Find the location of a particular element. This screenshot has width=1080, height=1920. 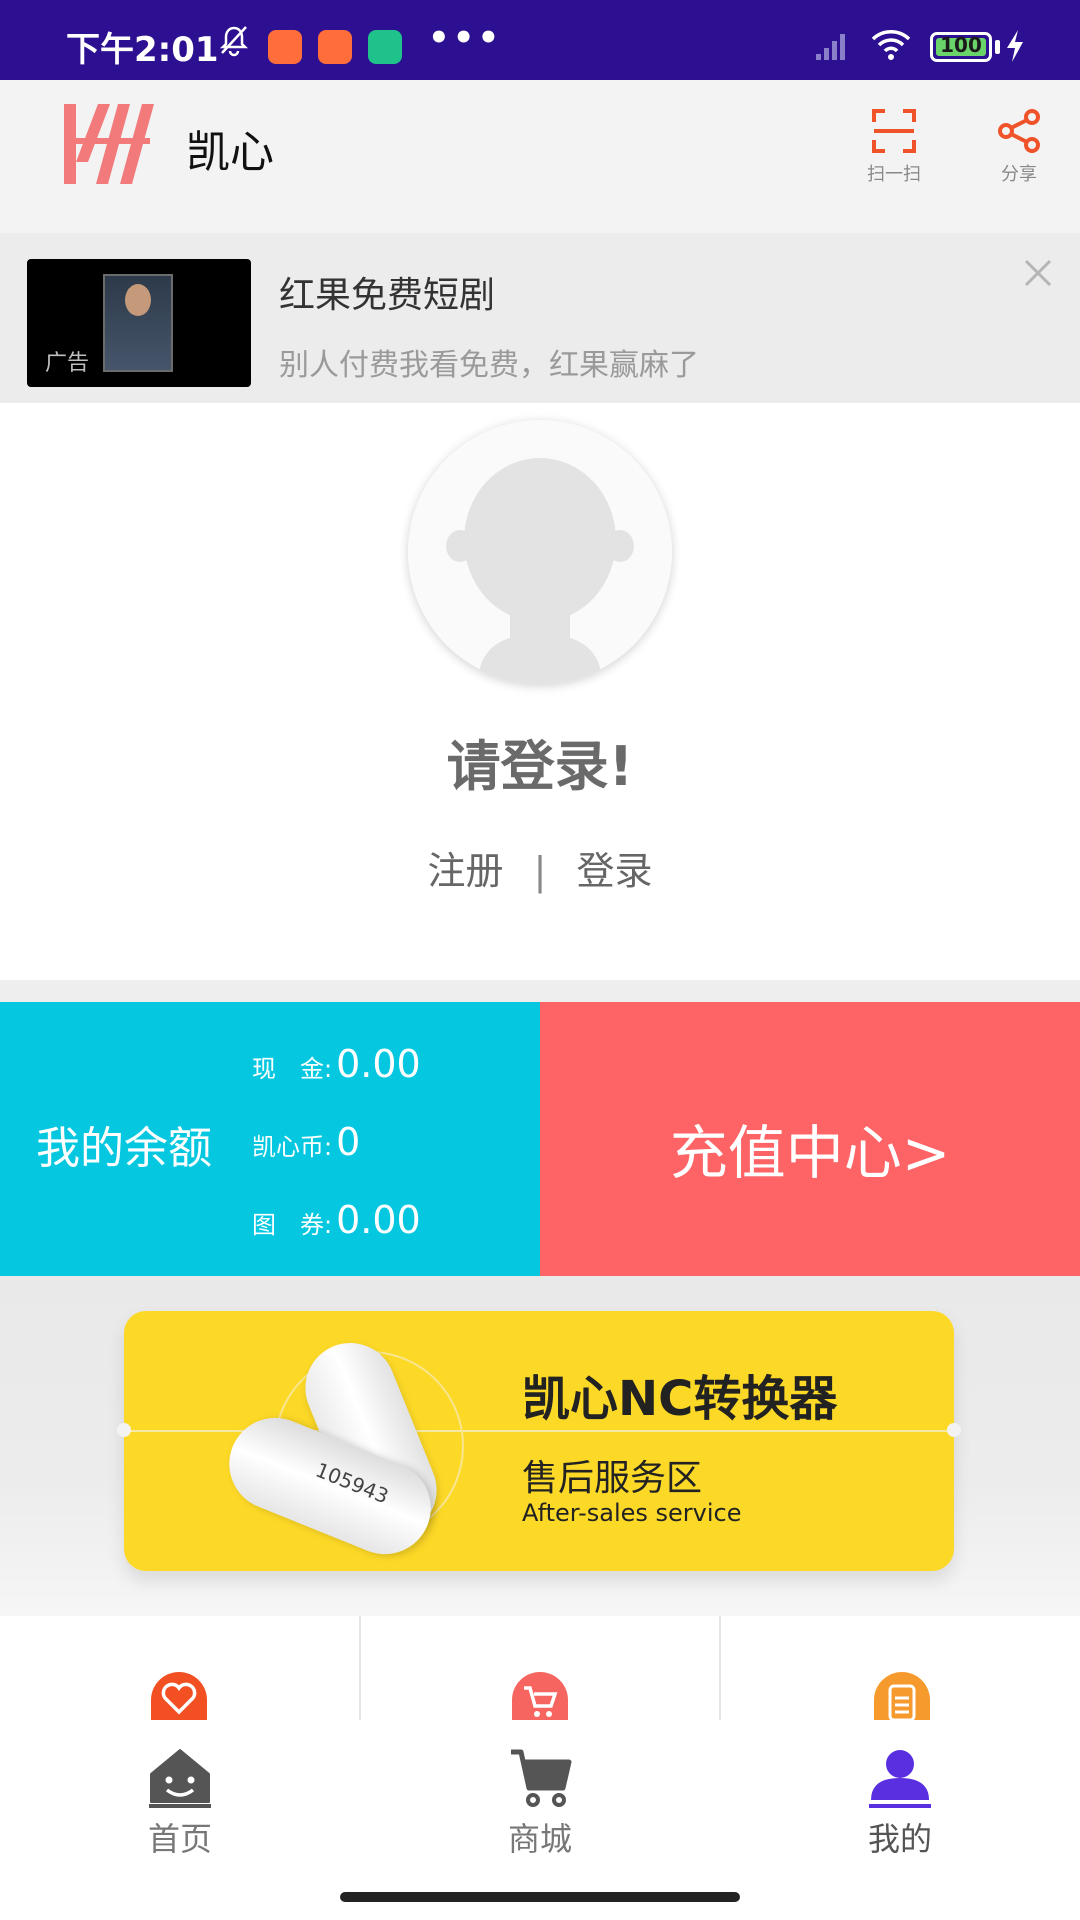

home-icon is located at coordinates (180, 1778).